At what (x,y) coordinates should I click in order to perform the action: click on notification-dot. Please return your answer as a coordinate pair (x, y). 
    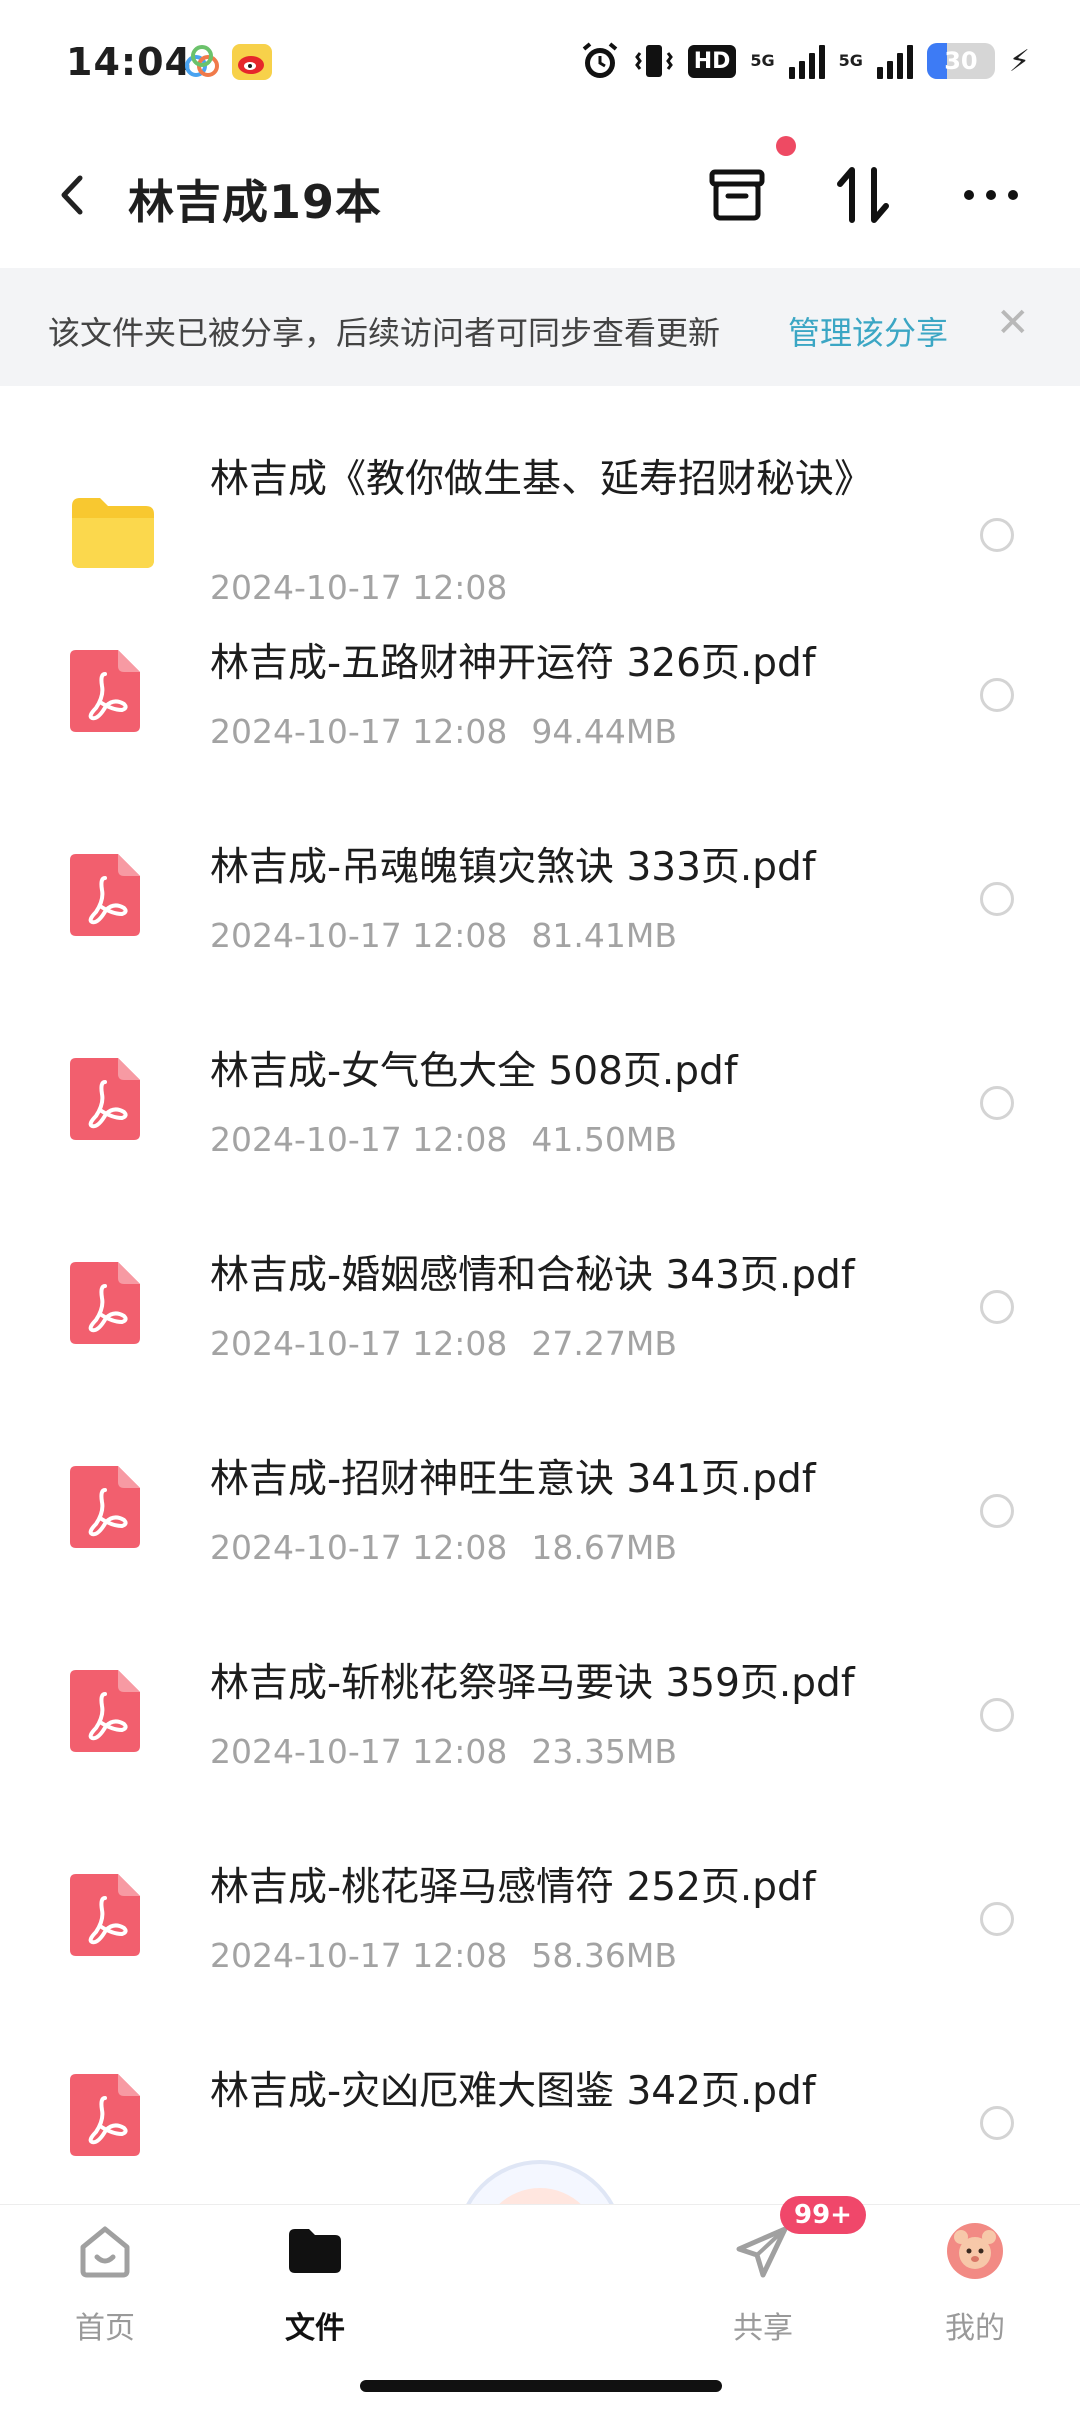
    Looking at the image, I should click on (786, 146).